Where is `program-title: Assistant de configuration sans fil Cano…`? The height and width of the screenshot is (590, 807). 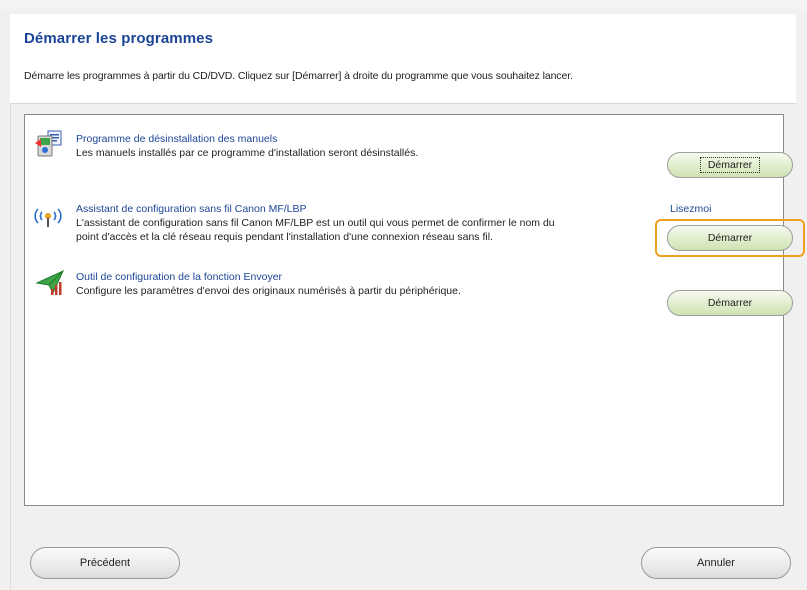
program-title: Assistant de configuration sans fil Cano… is located at coordinates (191, 209).